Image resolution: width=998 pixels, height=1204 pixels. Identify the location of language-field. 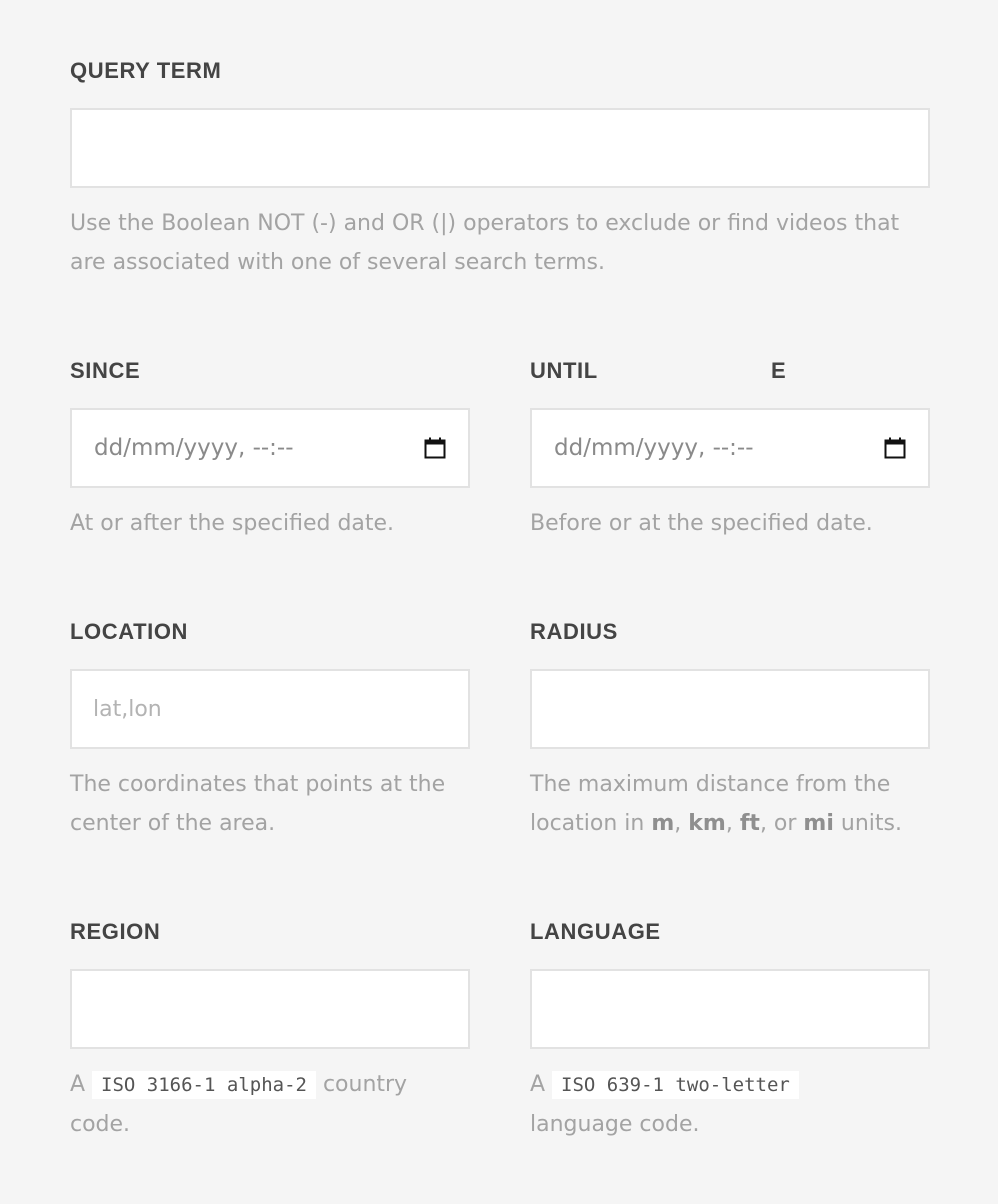
(730, 1009).